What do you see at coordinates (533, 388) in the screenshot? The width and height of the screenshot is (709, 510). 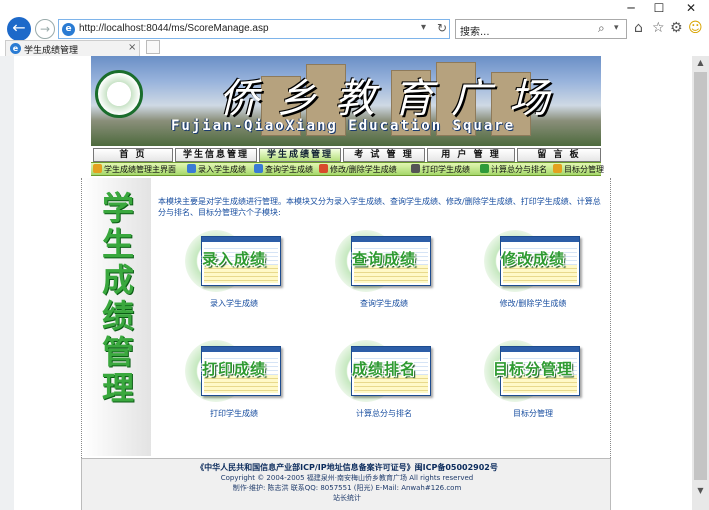 I see `module-target-scores: 目标分管理 目标分管理` at bounding box center [533, 388].